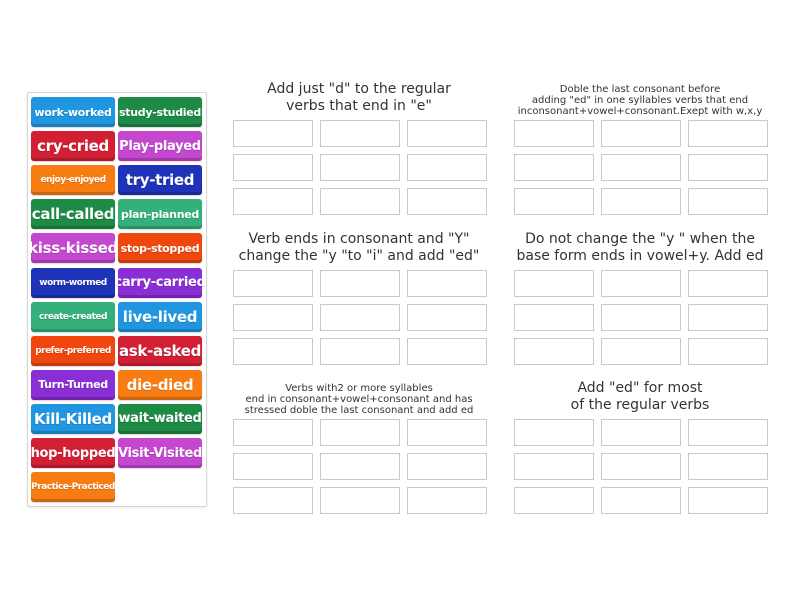 The image size is (800, 600). What do you see at coordinates (73, 214) in the screenshot?
I see `word-tile: call-called` at bounding box center [73, 214].